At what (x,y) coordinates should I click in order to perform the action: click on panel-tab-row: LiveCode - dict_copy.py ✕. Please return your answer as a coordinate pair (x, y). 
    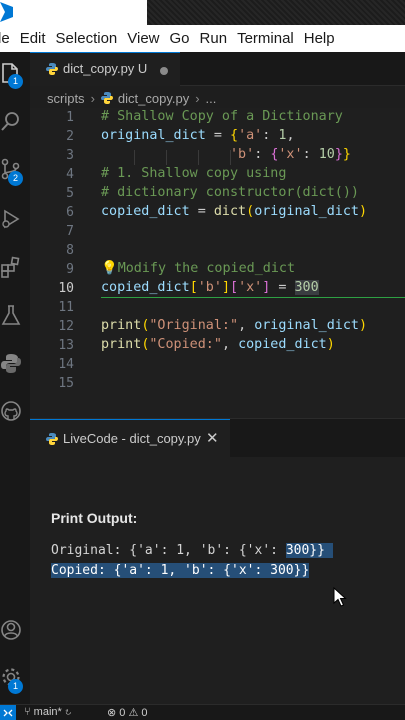
    Looking at the image, I should click on (217, 438).